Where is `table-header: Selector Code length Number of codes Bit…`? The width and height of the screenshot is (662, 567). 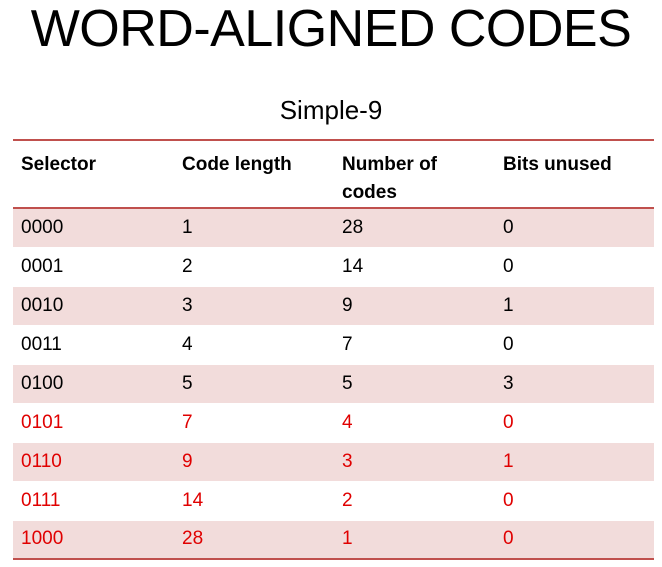 table-header: Selector Code length Number of codes Bit… is located at coordinates (333, 174).